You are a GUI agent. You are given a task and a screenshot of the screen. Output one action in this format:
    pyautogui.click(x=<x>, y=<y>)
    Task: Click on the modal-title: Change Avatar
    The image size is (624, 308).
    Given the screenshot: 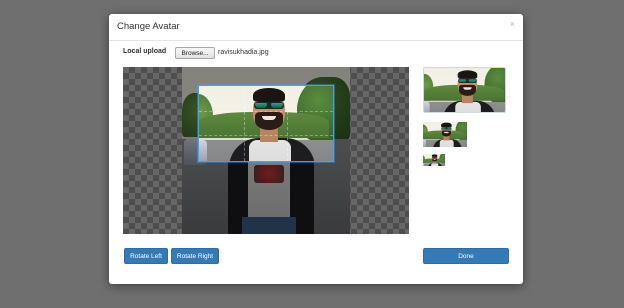 What is the action you would take?
    pyautogui.click(x=148, y=26)
    